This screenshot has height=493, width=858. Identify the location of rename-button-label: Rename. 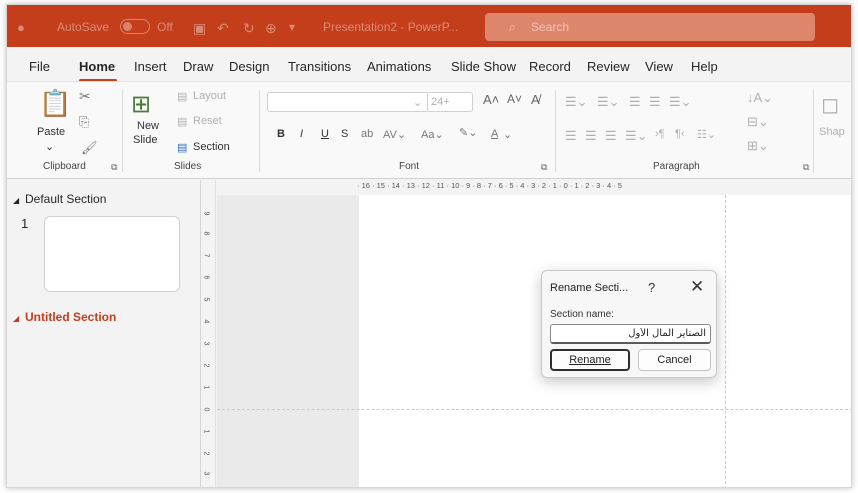
(590, 360).